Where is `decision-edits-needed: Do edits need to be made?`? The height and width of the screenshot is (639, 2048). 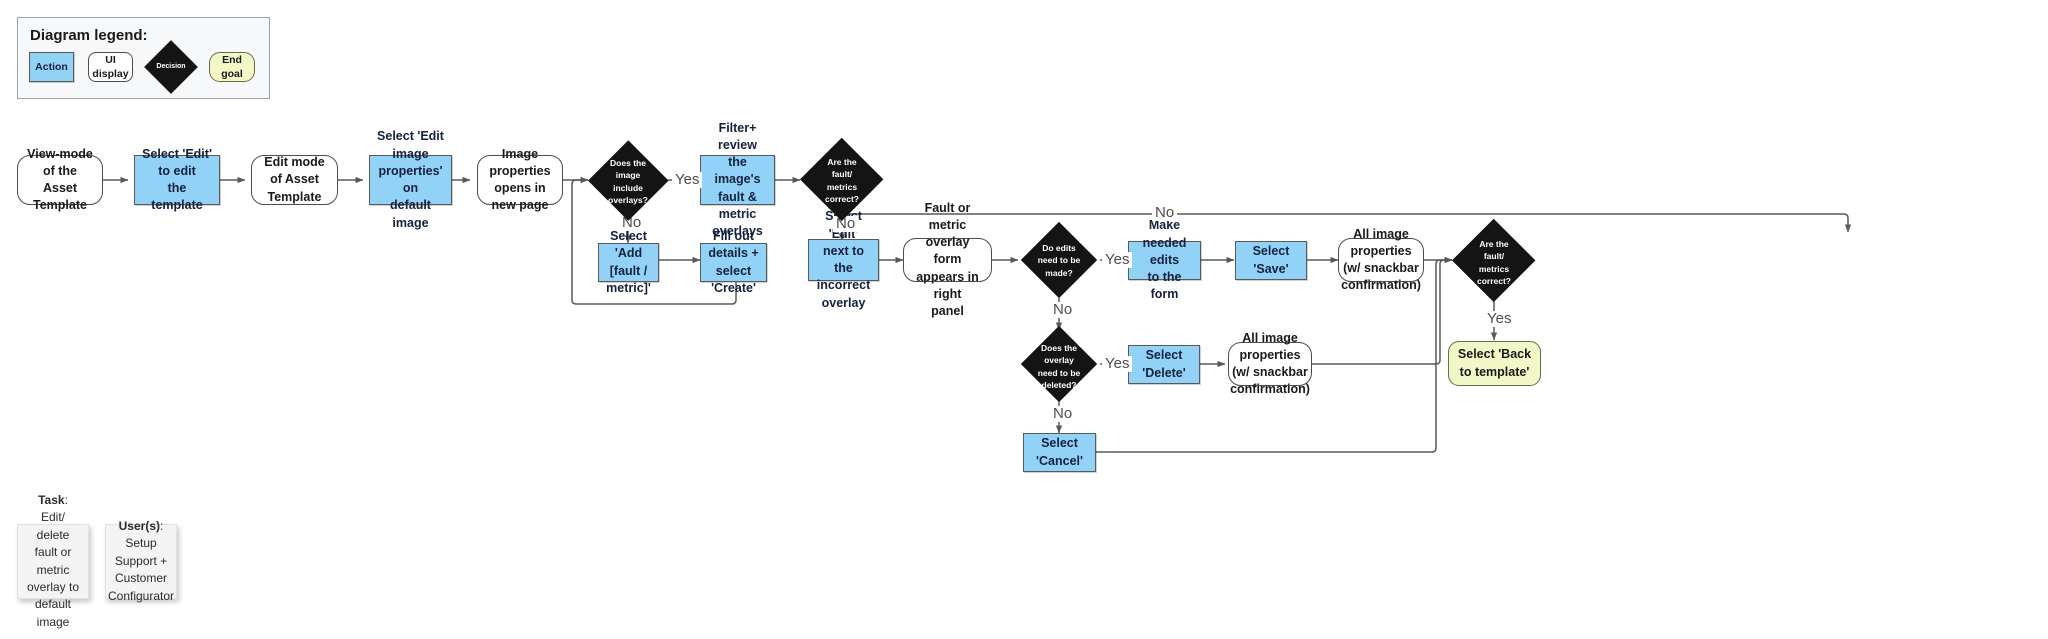
decision-edits-needed: Do edits need to be made? is located at coordinates (1059, 260).